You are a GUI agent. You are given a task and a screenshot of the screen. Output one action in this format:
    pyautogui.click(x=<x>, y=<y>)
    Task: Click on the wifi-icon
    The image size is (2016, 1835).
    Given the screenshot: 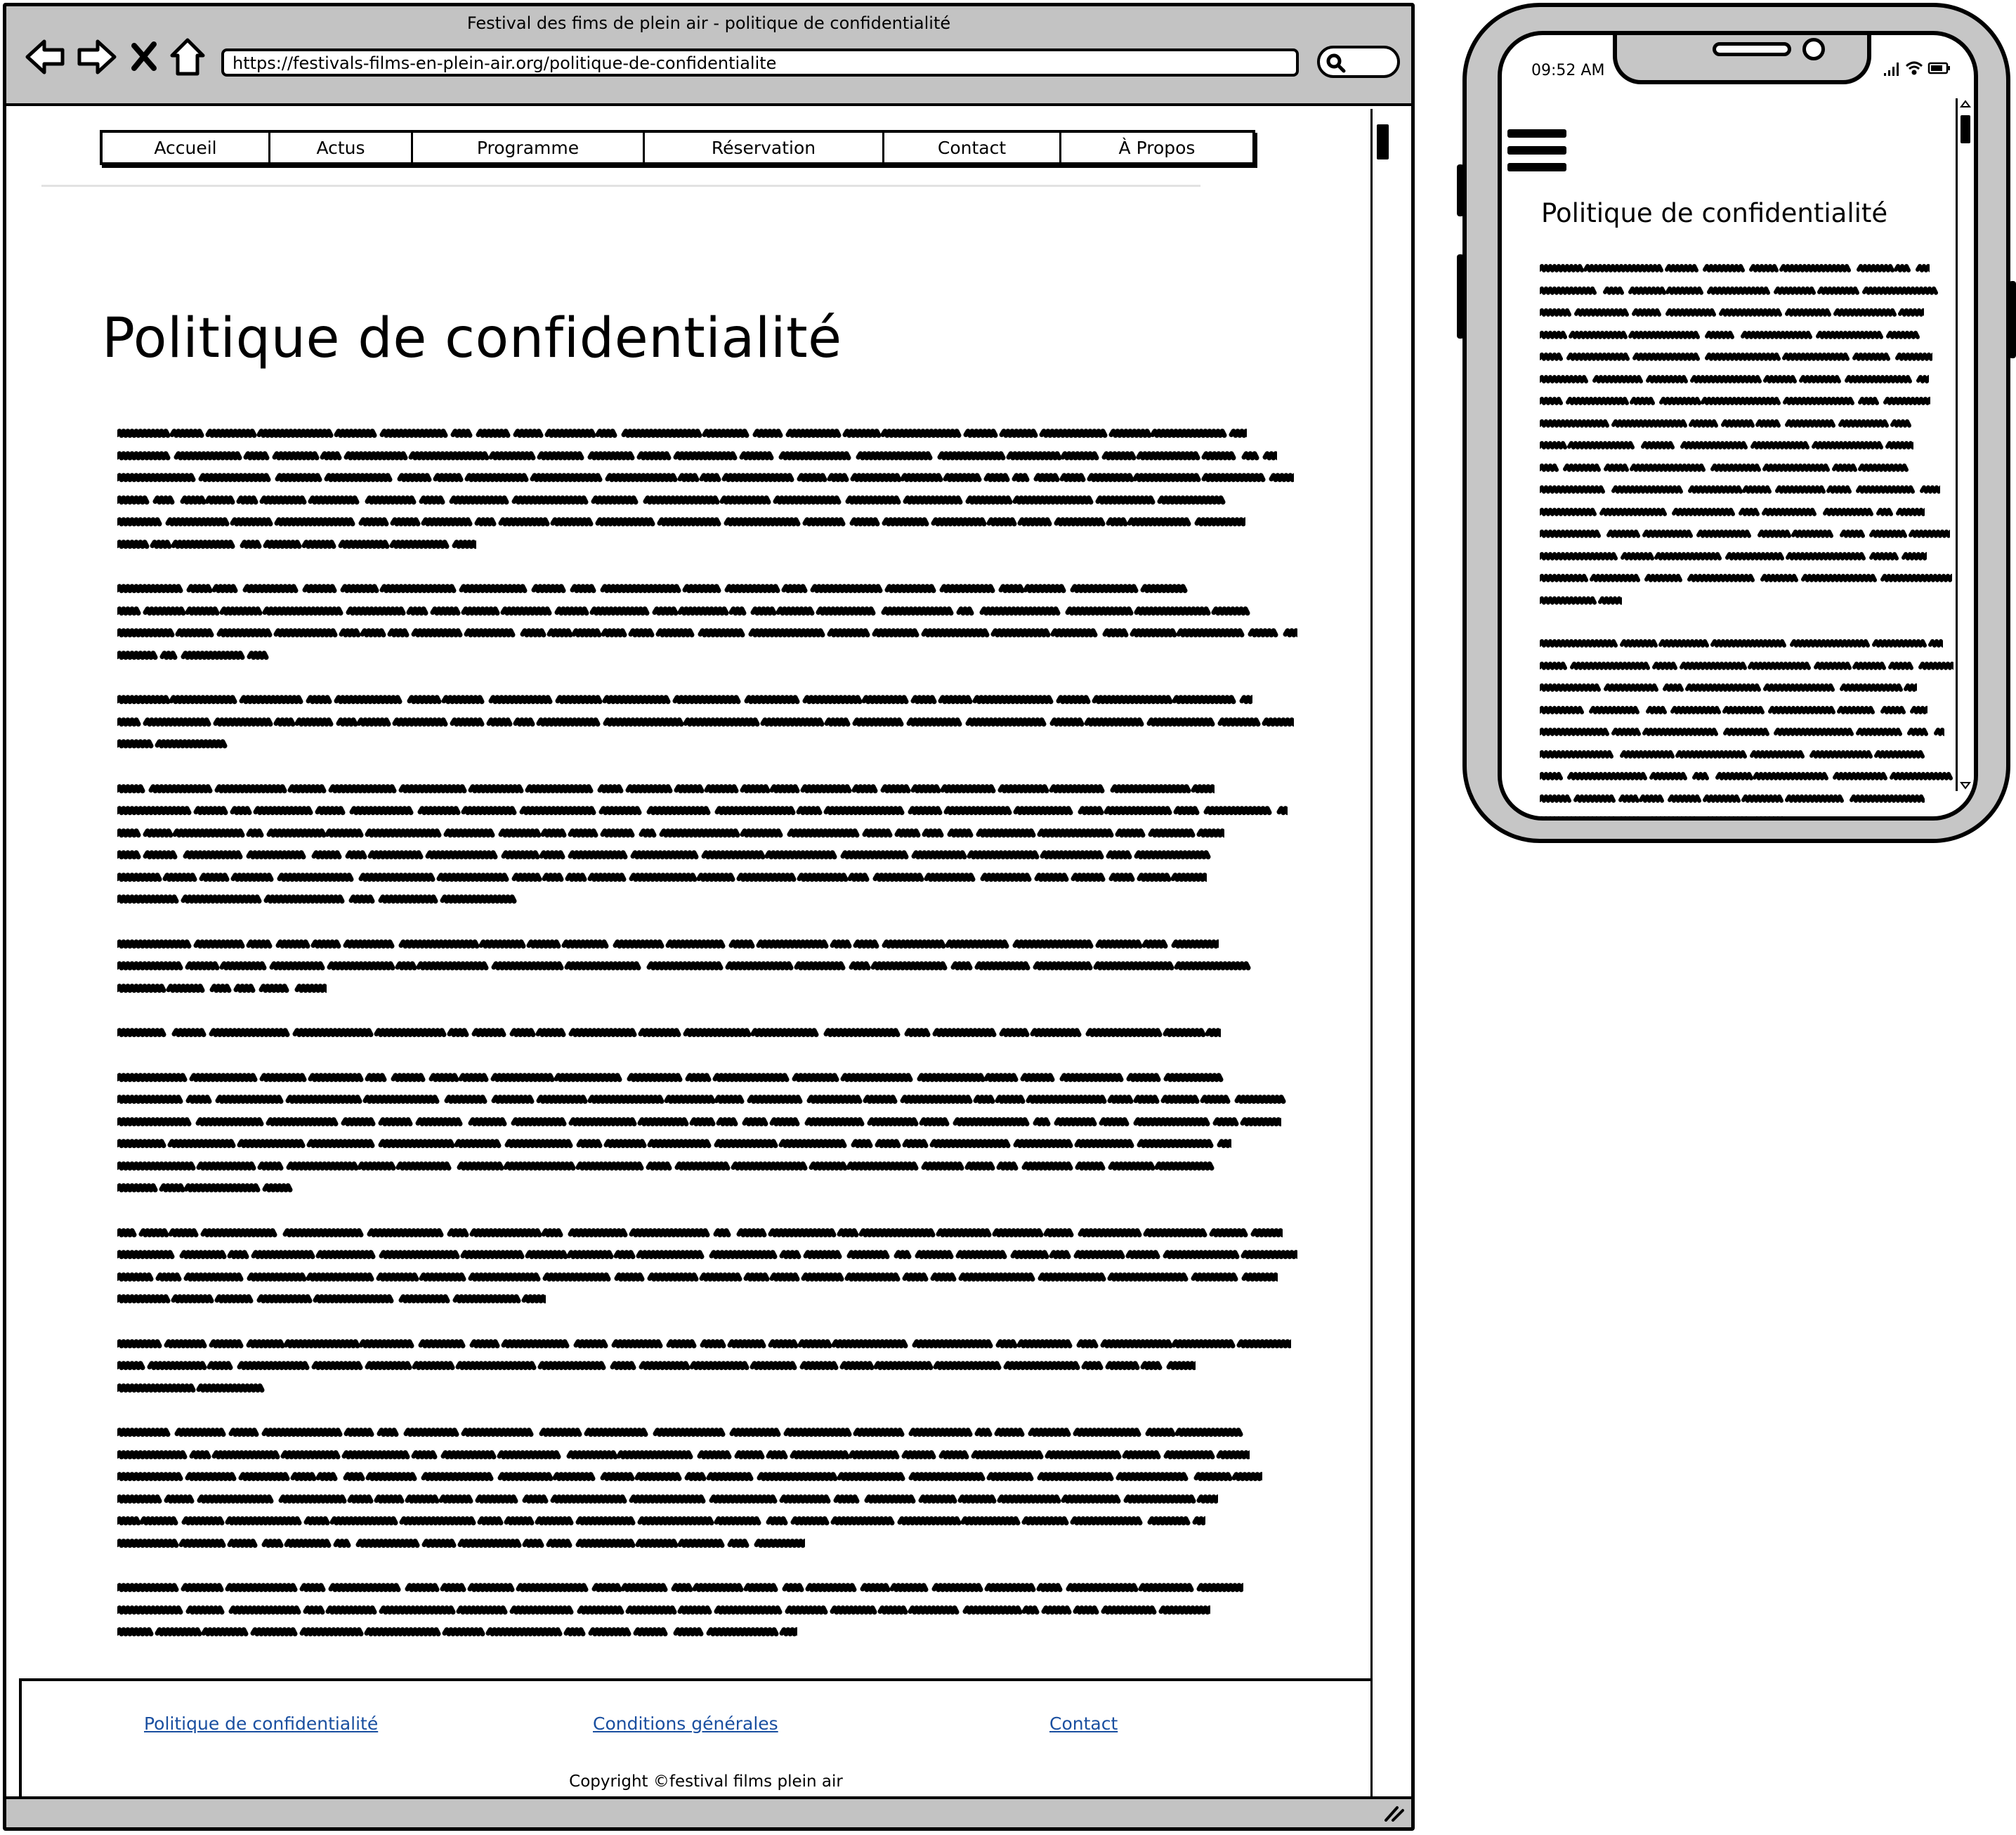 What is the action you would take?
    pyautogui.click(x=1914, y=68)
    